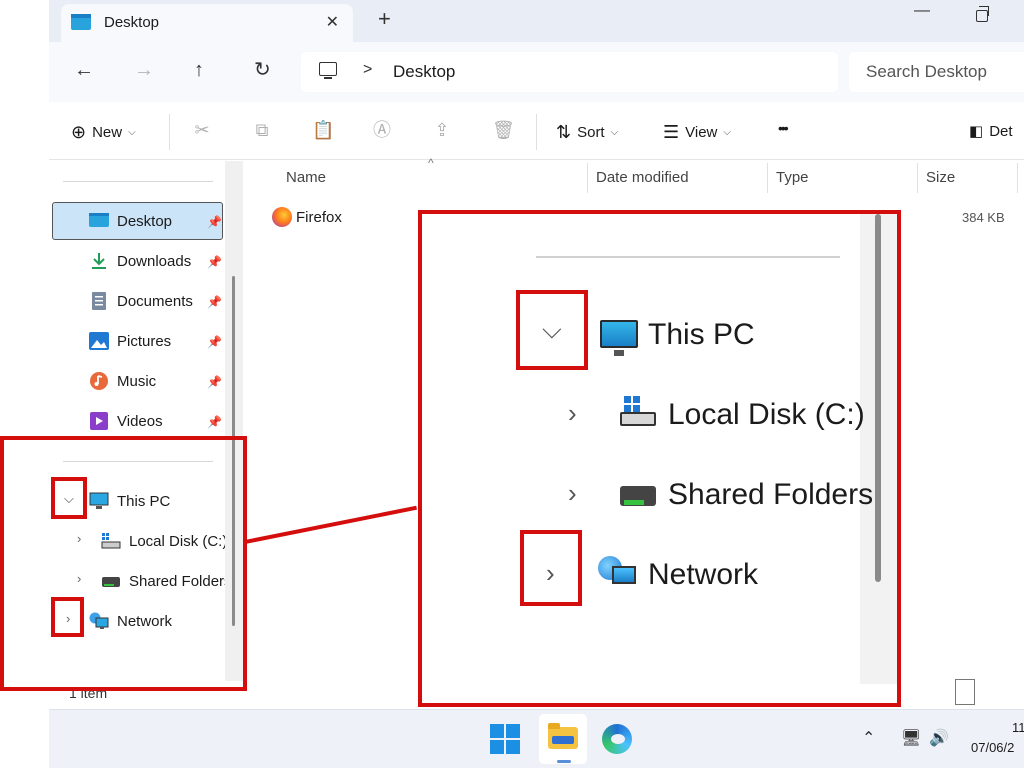  I want to click on minimize-button: —, so click(922, 11).